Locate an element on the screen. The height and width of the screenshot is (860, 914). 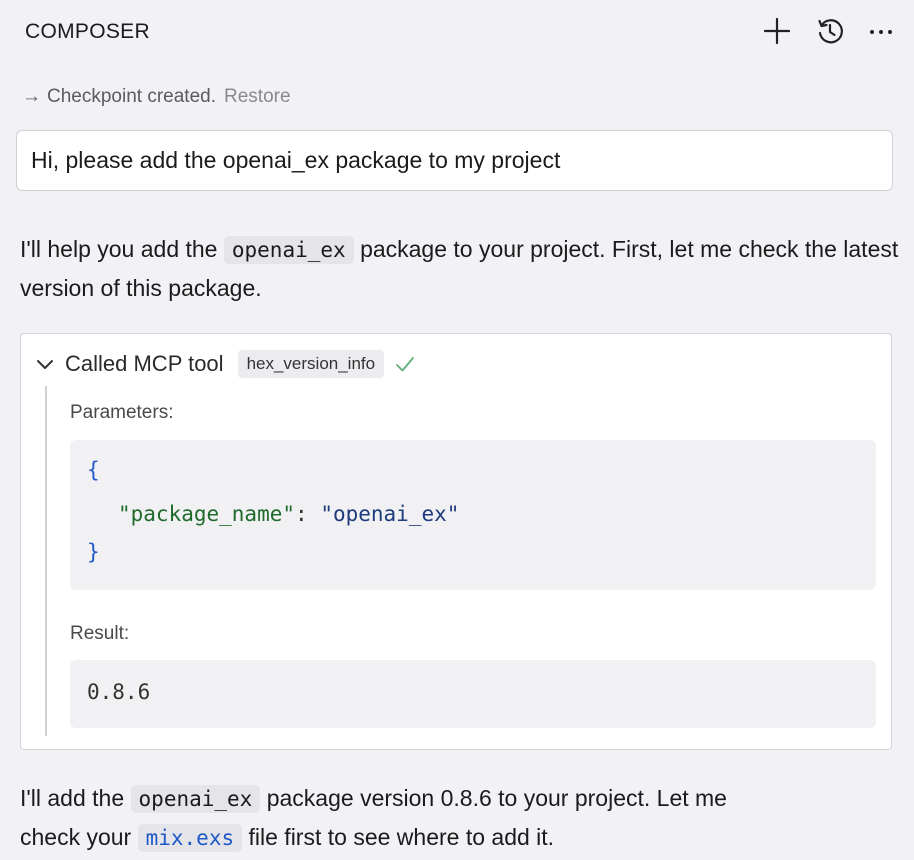
plus-icon is located at coordinates (777, 31).